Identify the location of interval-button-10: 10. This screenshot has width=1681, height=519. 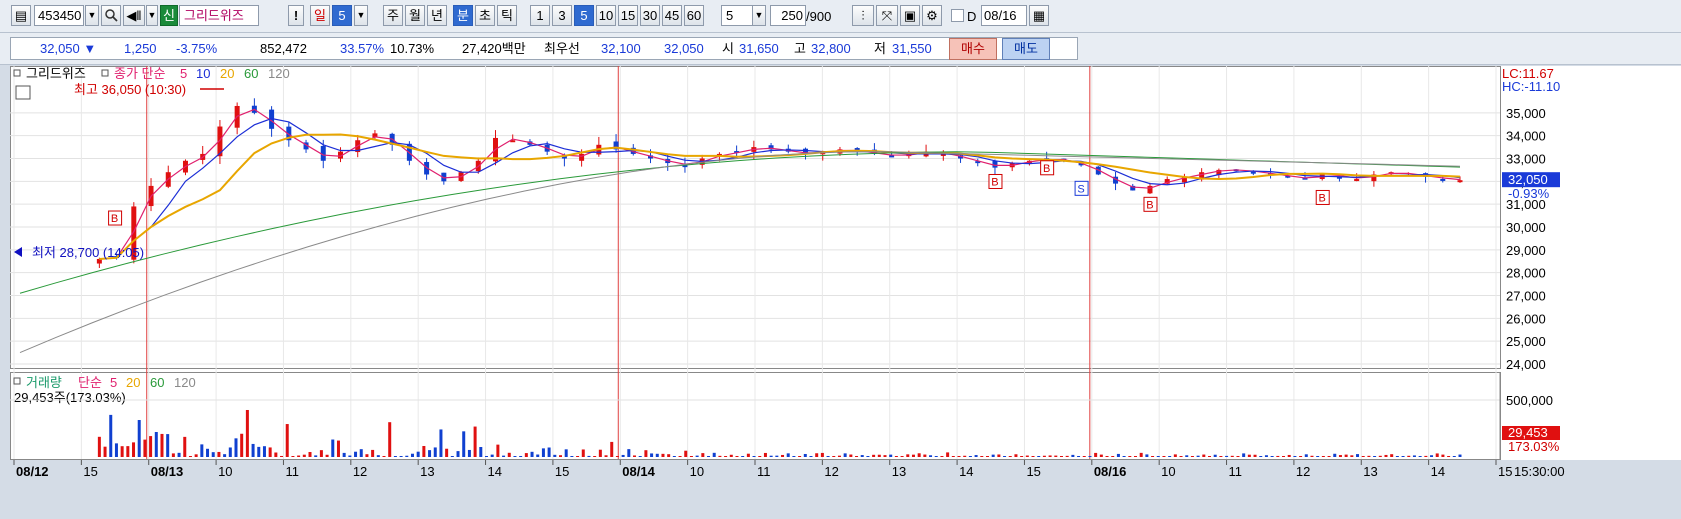
(606, 15).